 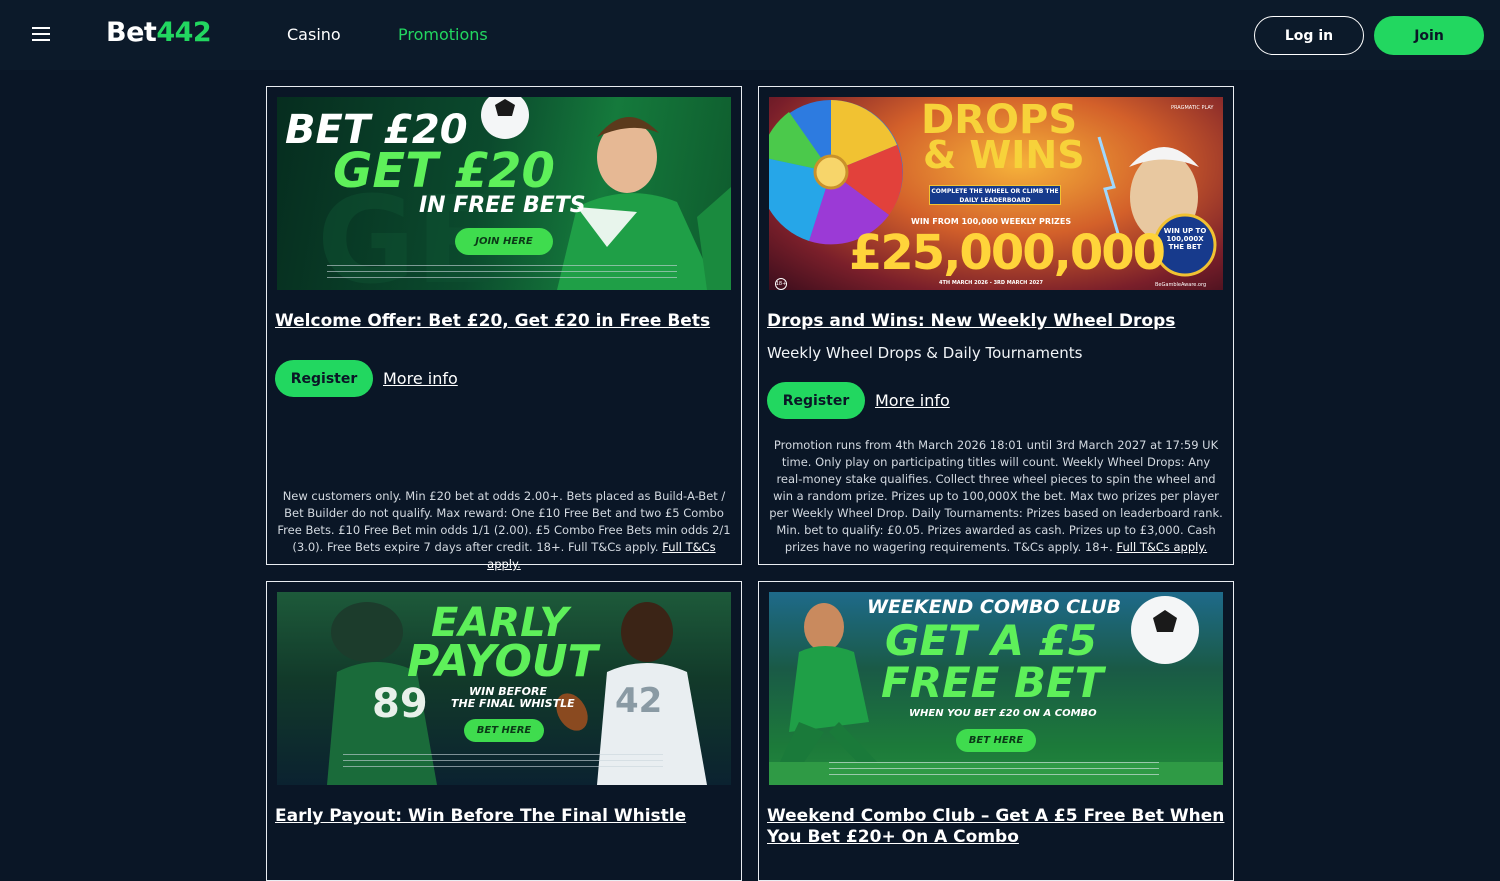 What do you see at coordinates (1429, 35) in the screenshot?
I see `join-button: Join` at bounding box center [1429, 35].